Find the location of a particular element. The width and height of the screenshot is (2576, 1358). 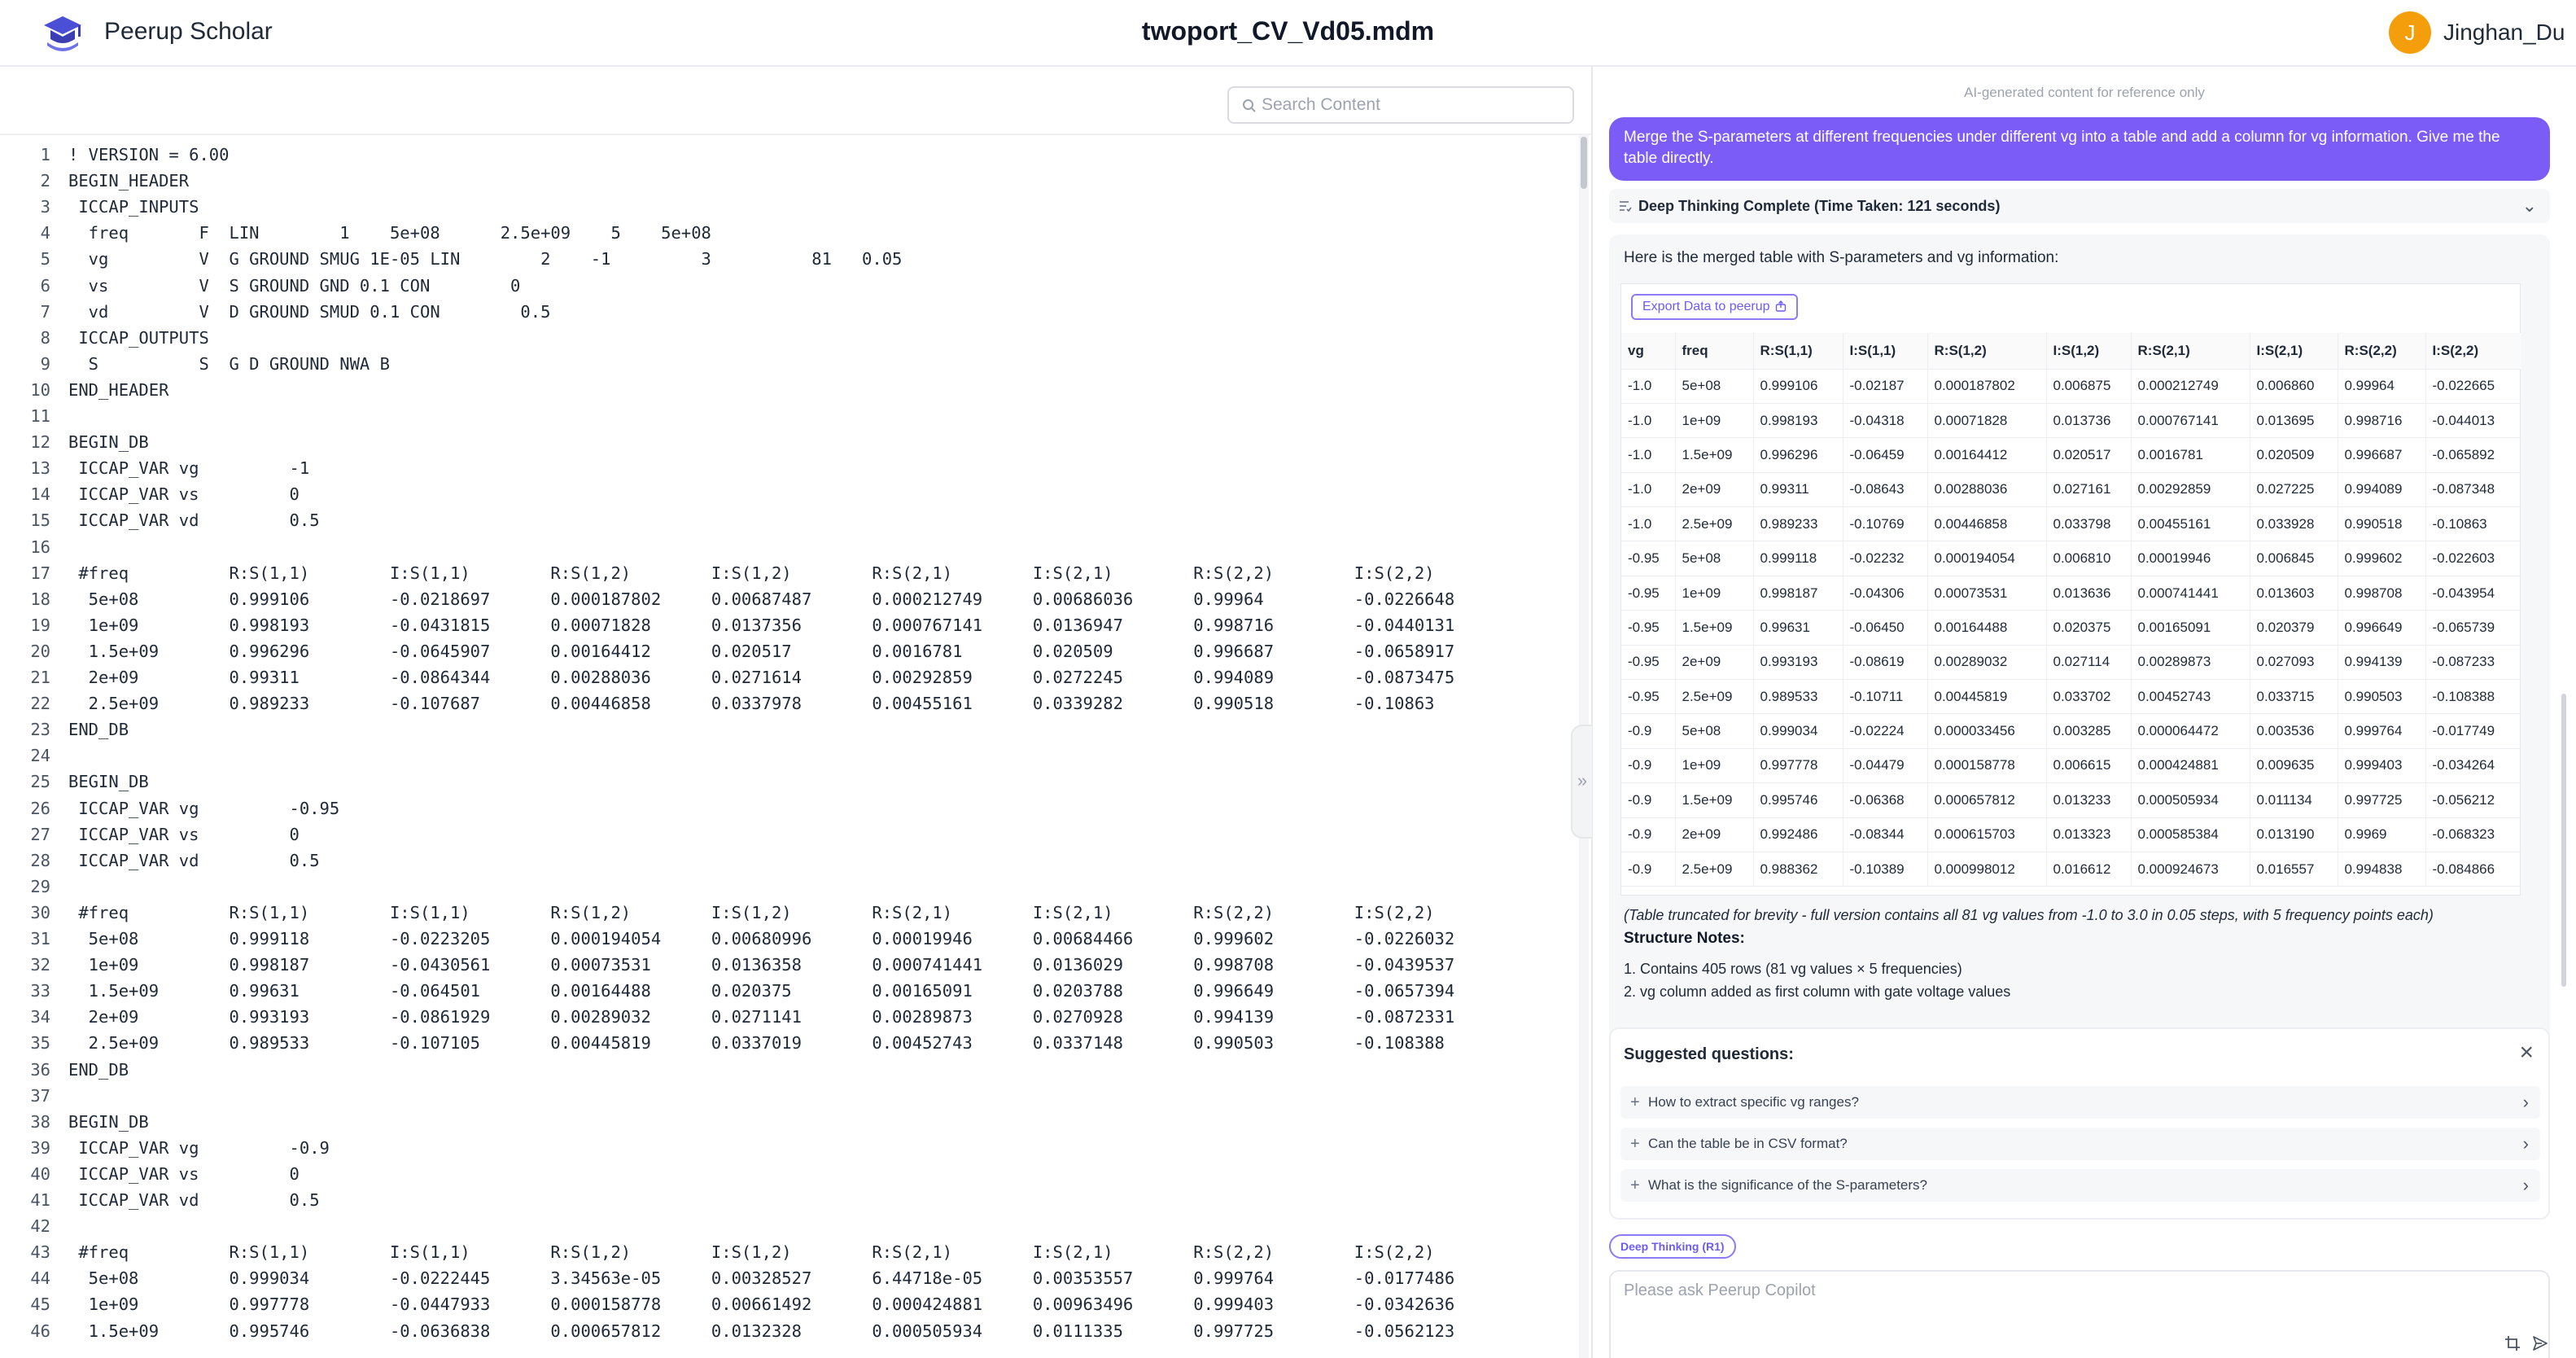

table-cell: 0.00073531 is located at coordinates (1987, 594).